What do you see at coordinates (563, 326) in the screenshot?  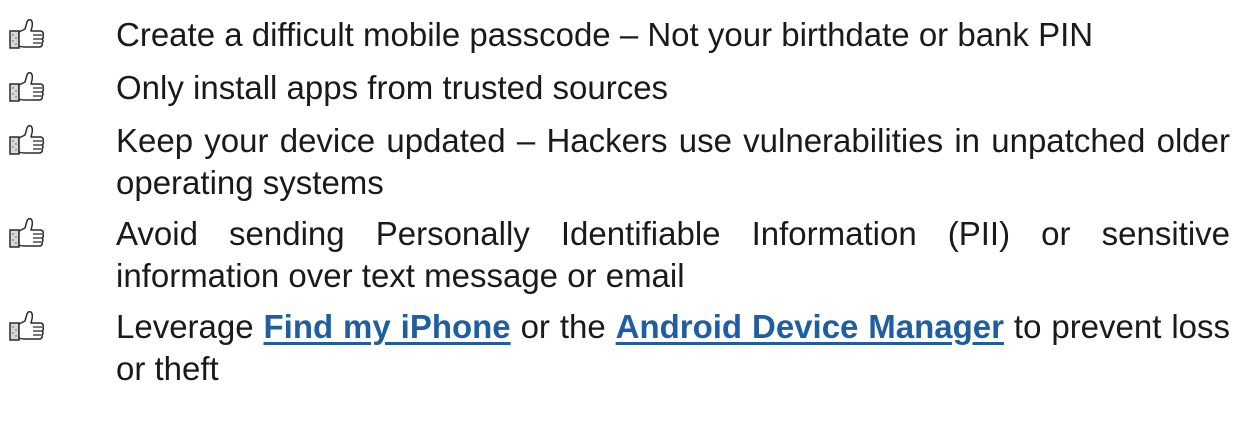 I see `tip-text-middle: or the` at bounding box center [563, 326].